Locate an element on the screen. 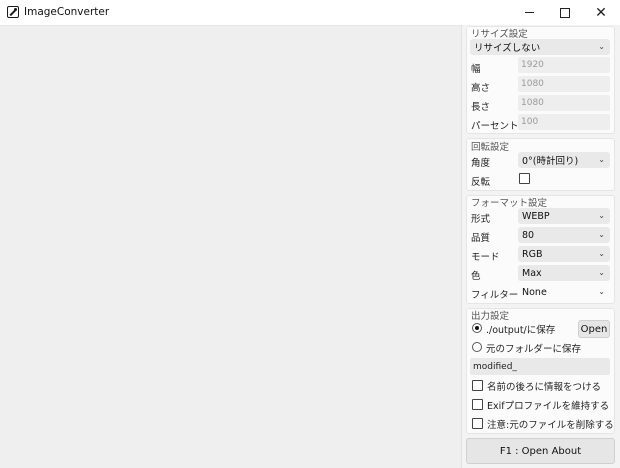 This screenshot has width=620, height=468. height-field: 1080 is located at coordinates (564, 84).